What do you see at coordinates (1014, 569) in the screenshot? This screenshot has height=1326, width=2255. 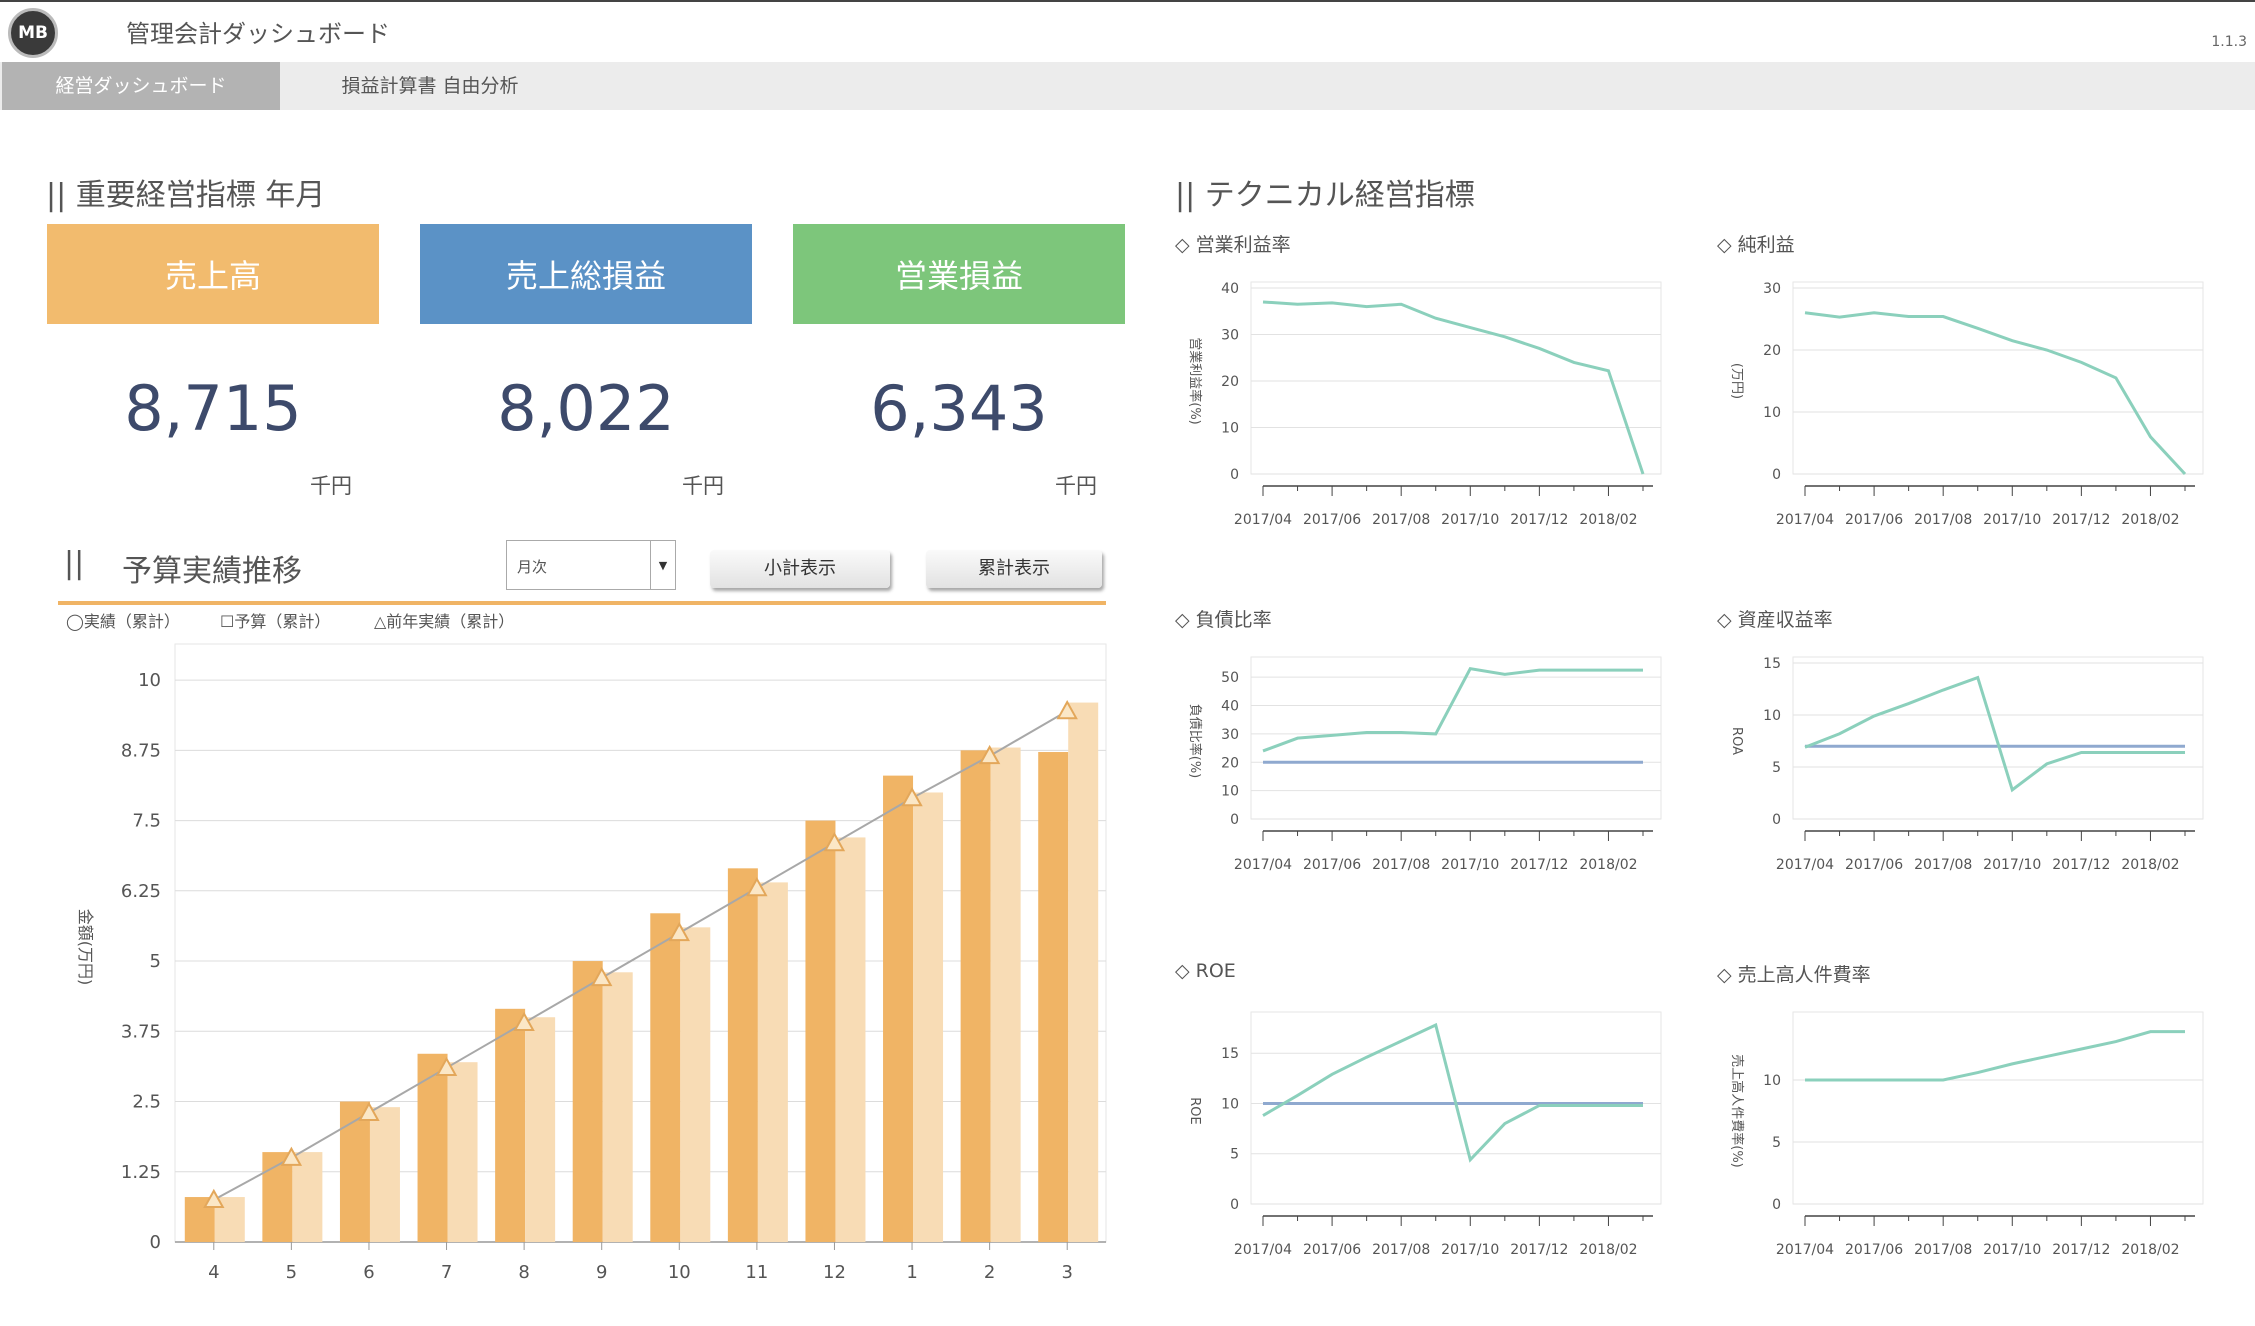 I see `cumulative-button: 累計表示` at bounding box center [1014, 569].